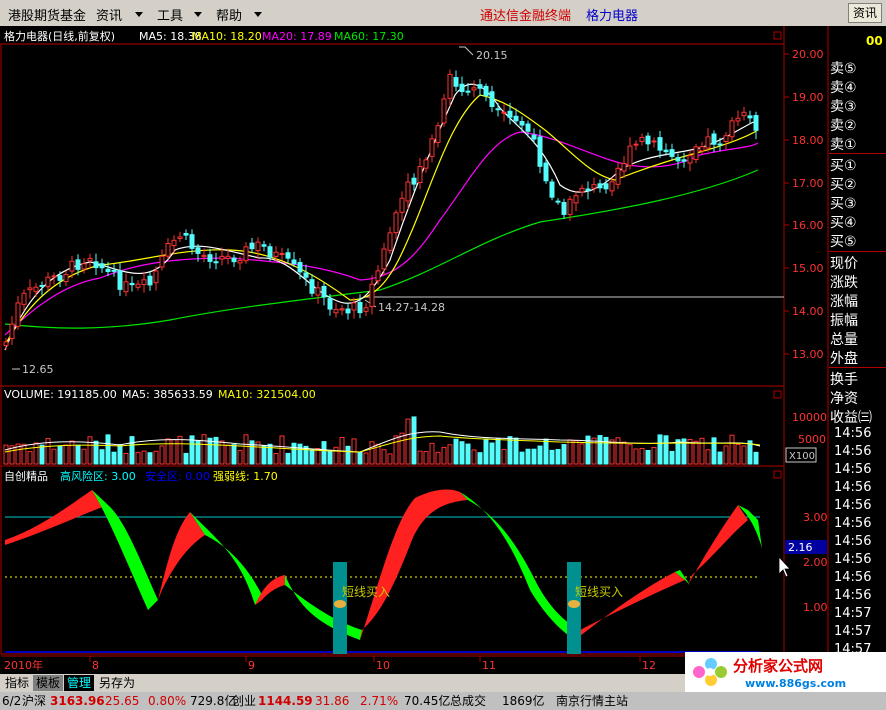  What do you see at coordinates (523, 701) in the screenshot?
I see `status-total-value: 1869亿` at bounding box center [523, 701].